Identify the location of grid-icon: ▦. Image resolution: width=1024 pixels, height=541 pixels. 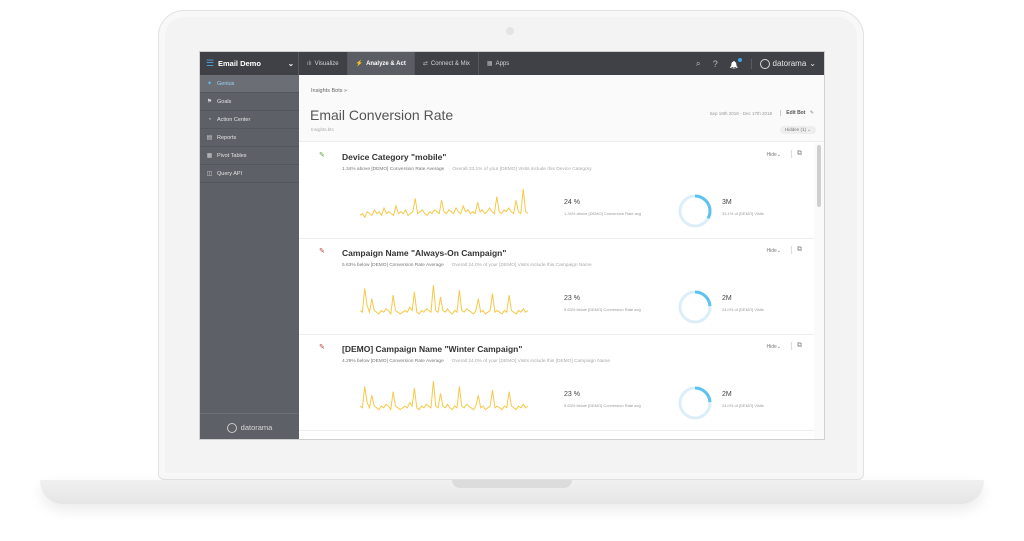
(489, 64).